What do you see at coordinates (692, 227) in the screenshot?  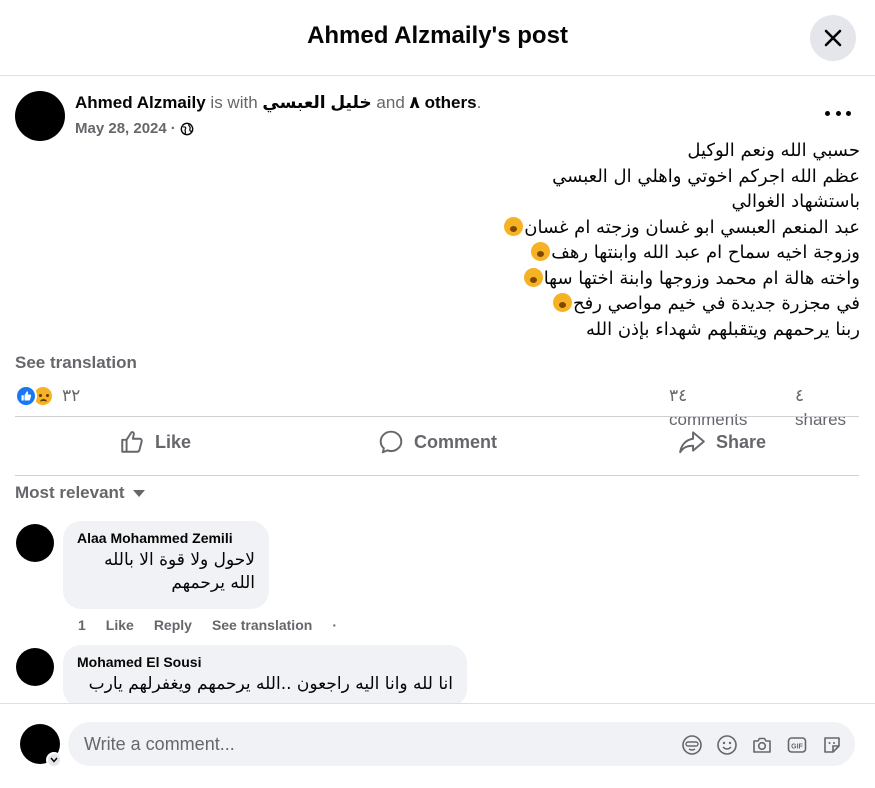 I see `post-line: عبد المنعم العبسي ابو غسان وزجته ام غسان` at bounding box center [692, 227].